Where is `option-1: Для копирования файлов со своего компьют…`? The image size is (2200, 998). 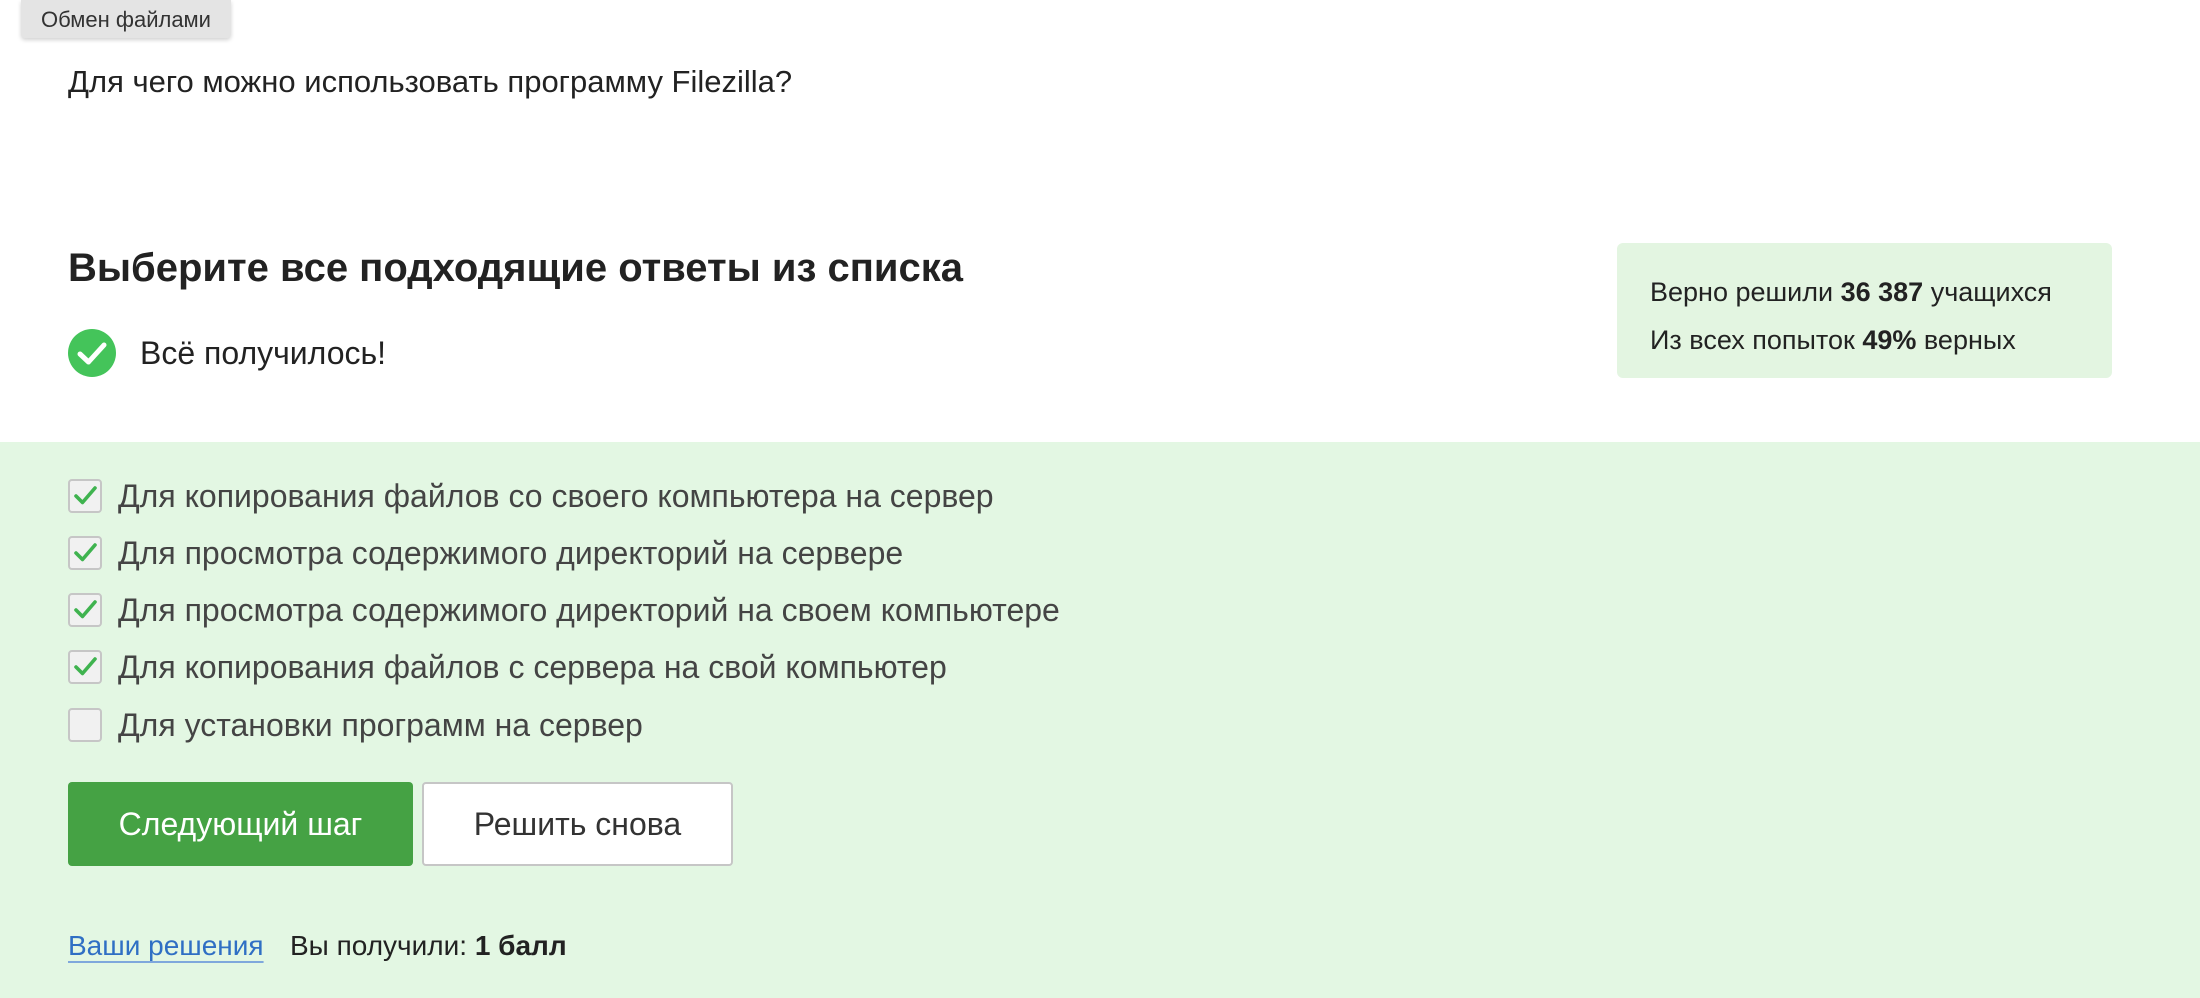 option-1: Для копирования файлов со своего компьют… is located at coordinates (531, 496).